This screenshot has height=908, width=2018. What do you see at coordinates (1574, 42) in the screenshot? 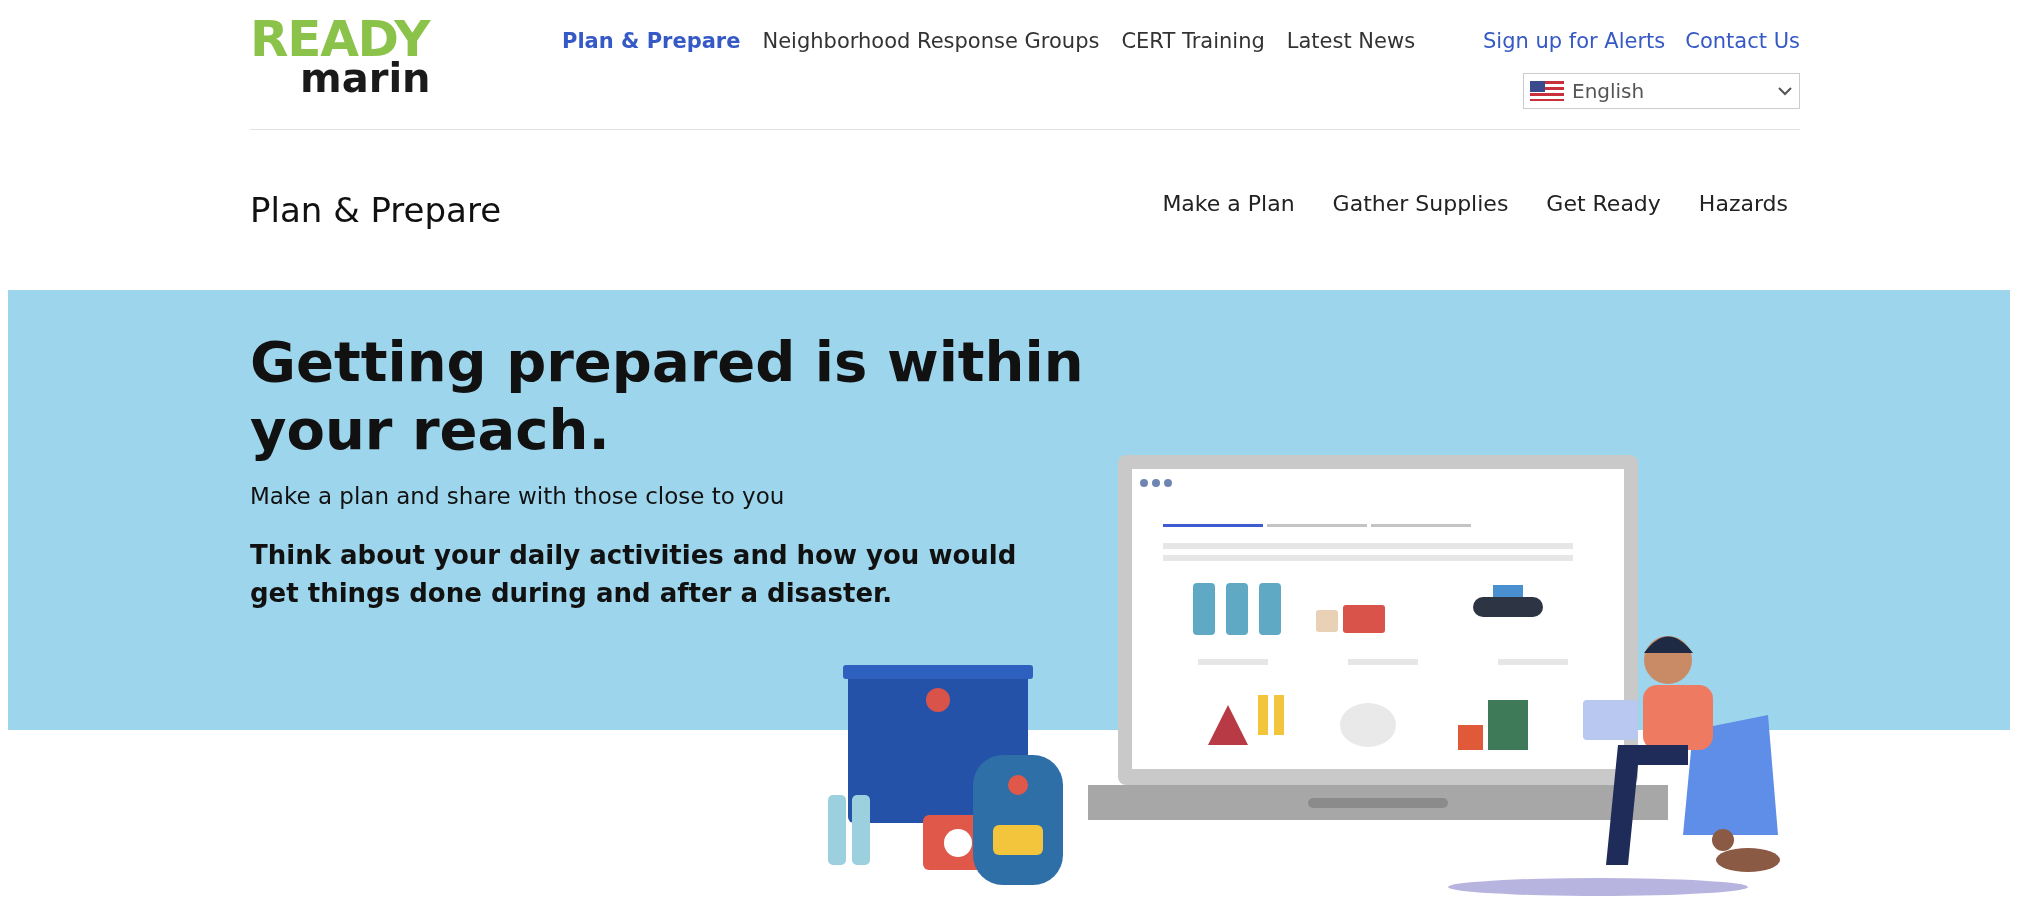
I see `header-link: Sign up for Alerts` at bounding box center [1574, 42].